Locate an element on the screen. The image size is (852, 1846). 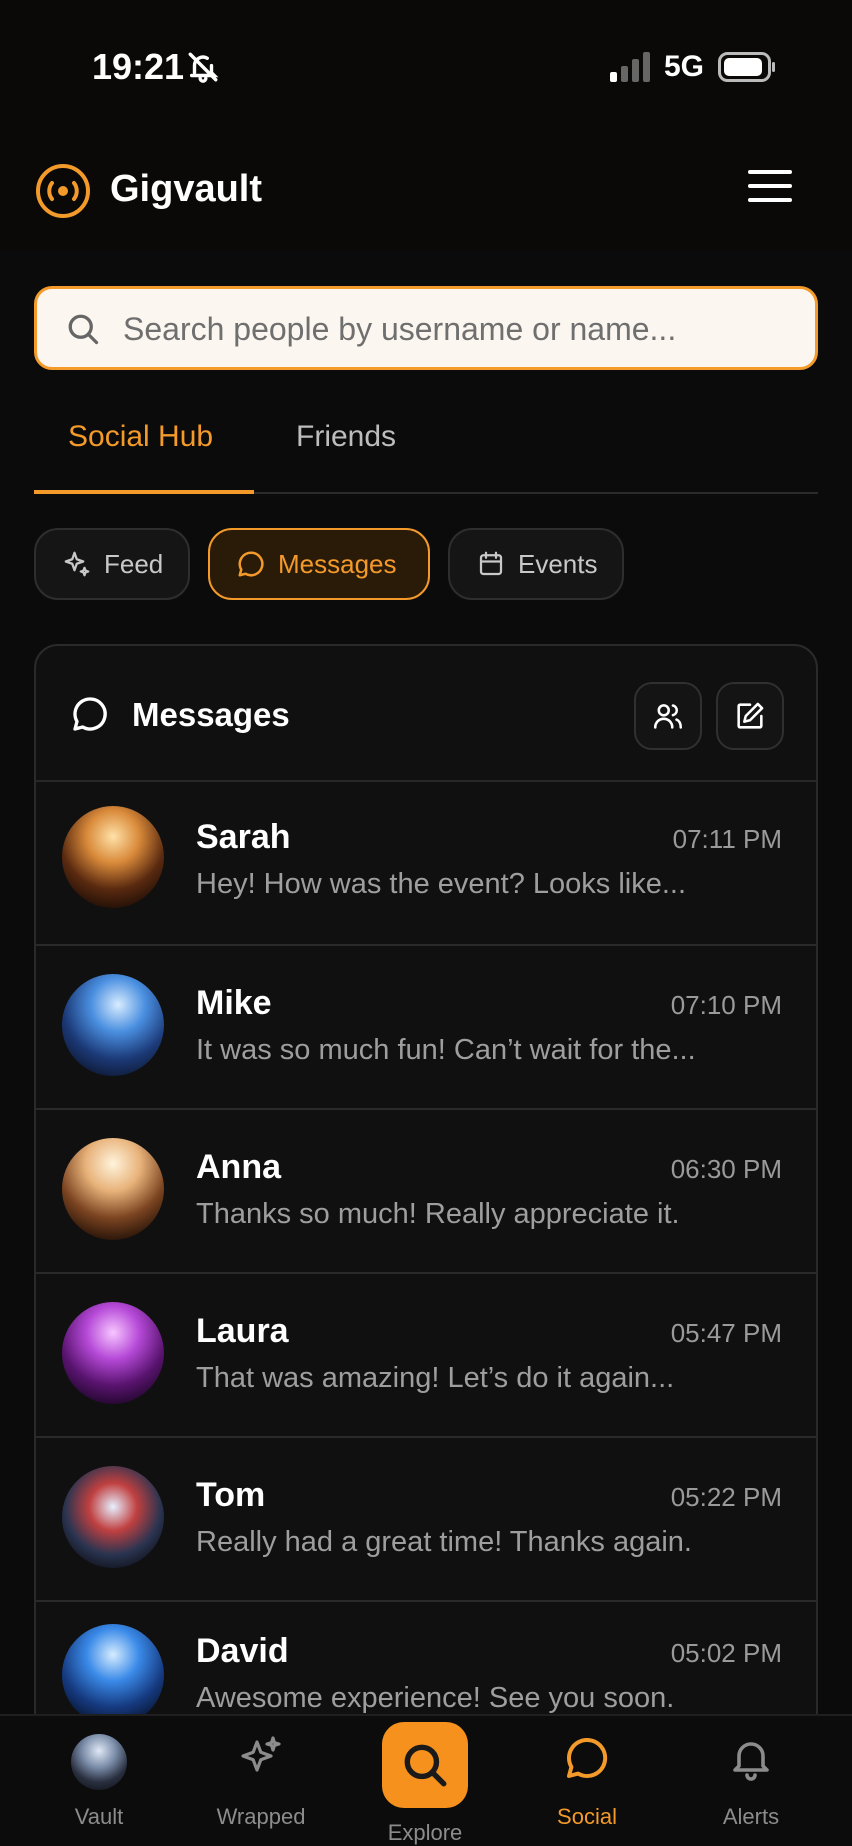
nav-vault: Vault is located at coordinates (99, 1781).